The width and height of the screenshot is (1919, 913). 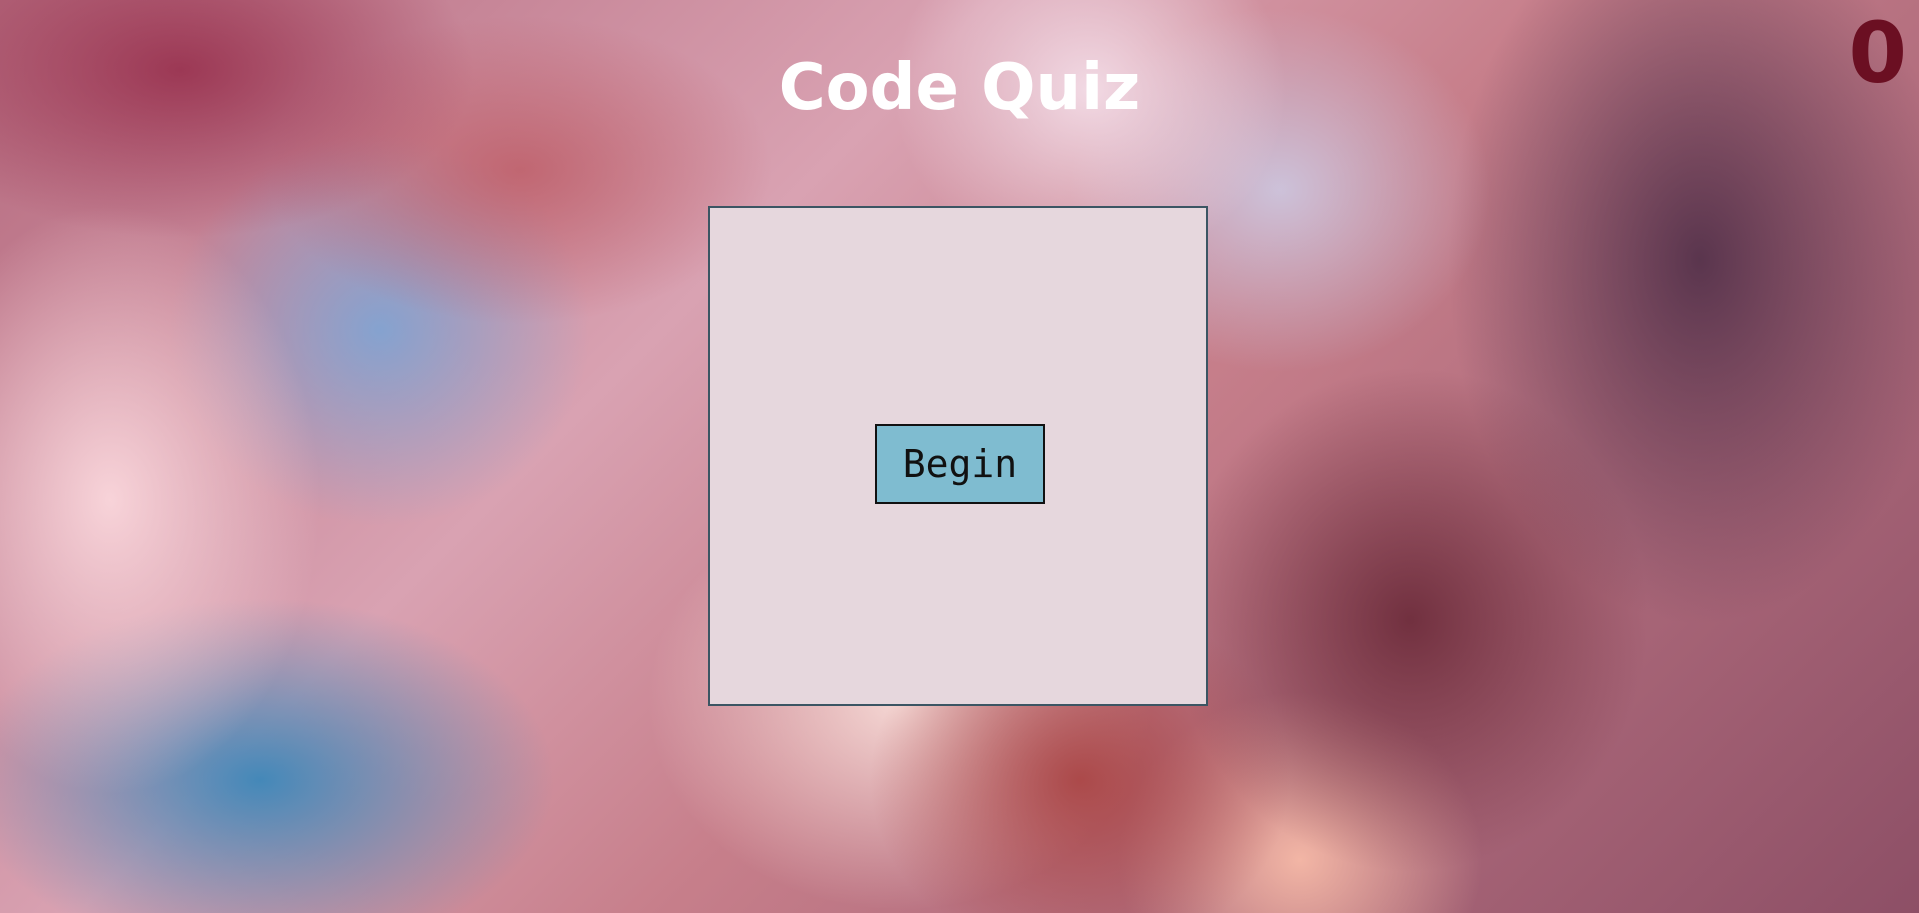 What do you see at coordinates (1877, 53) in the screenshot?
I see `score-counter: 0` at bounding box center [1877, 53].